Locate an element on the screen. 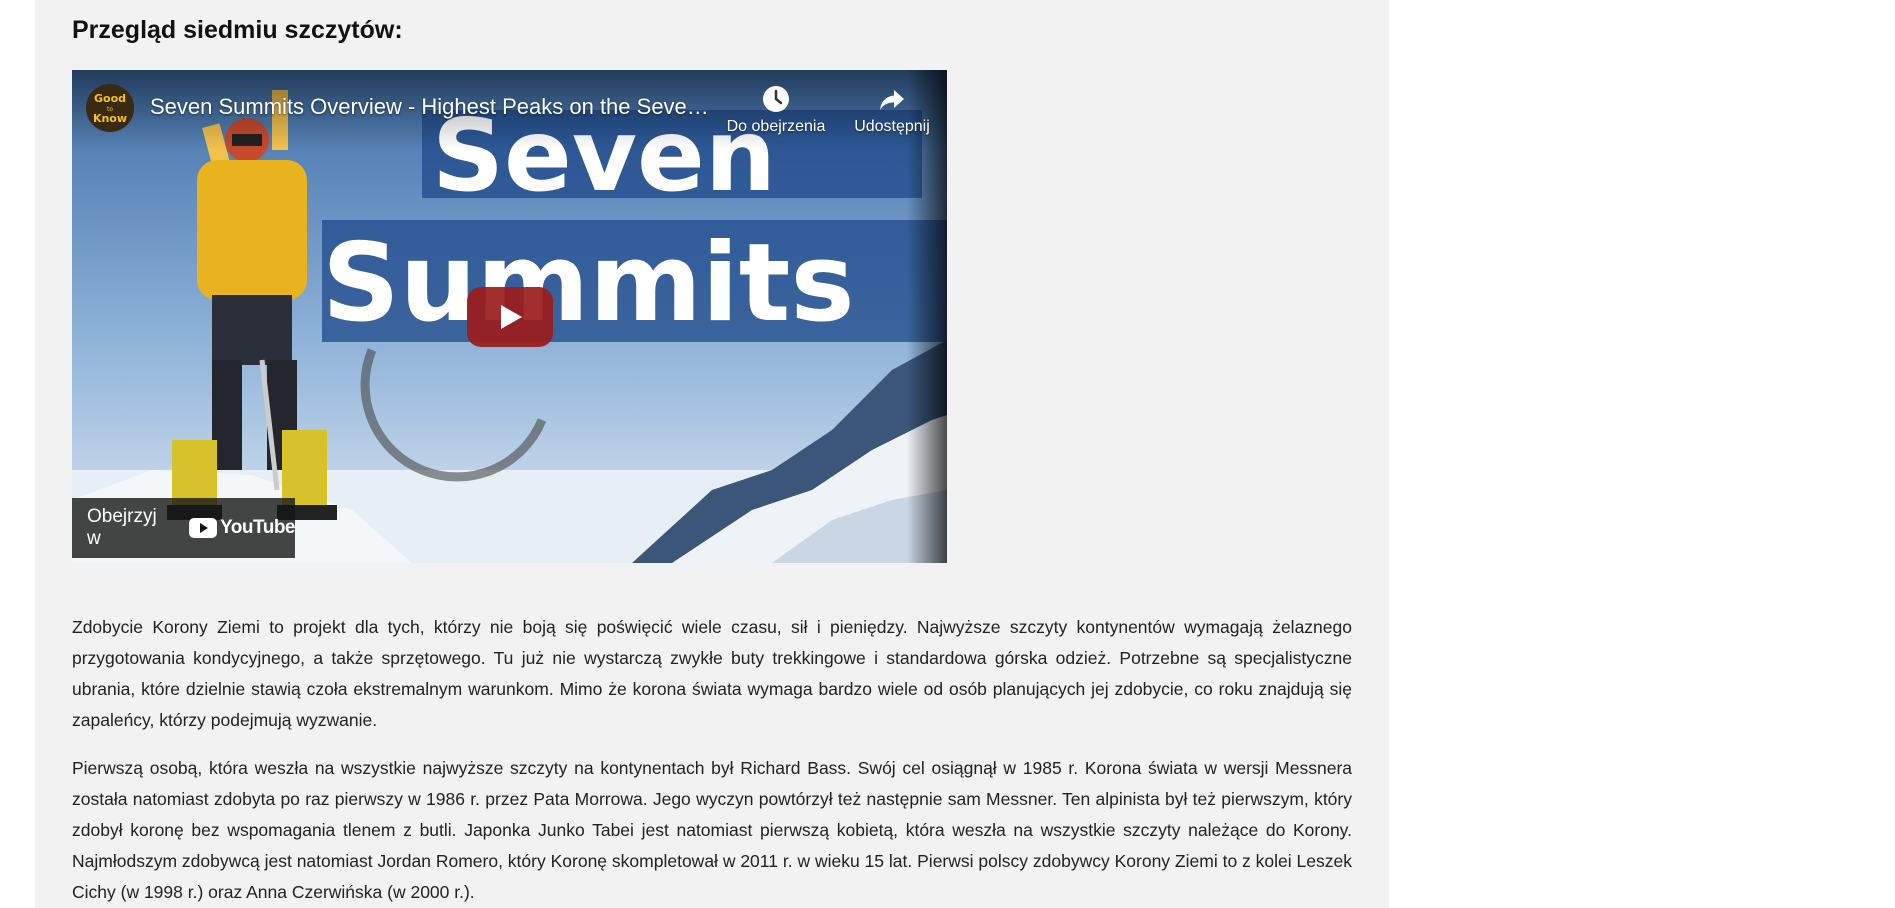 Image resolution: width=1895 pixels, height=908 pixels. watch-on-youtube-button: Obejrzyj w YouTube is located at coordinates (183, 528).